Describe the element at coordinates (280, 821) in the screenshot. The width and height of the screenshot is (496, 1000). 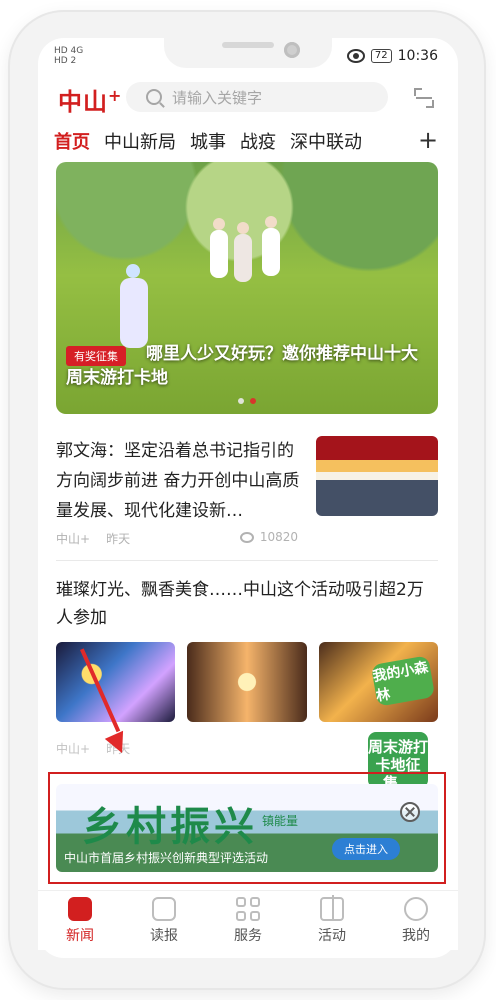
I see `ad-subtitle: 镇能量` at that location.